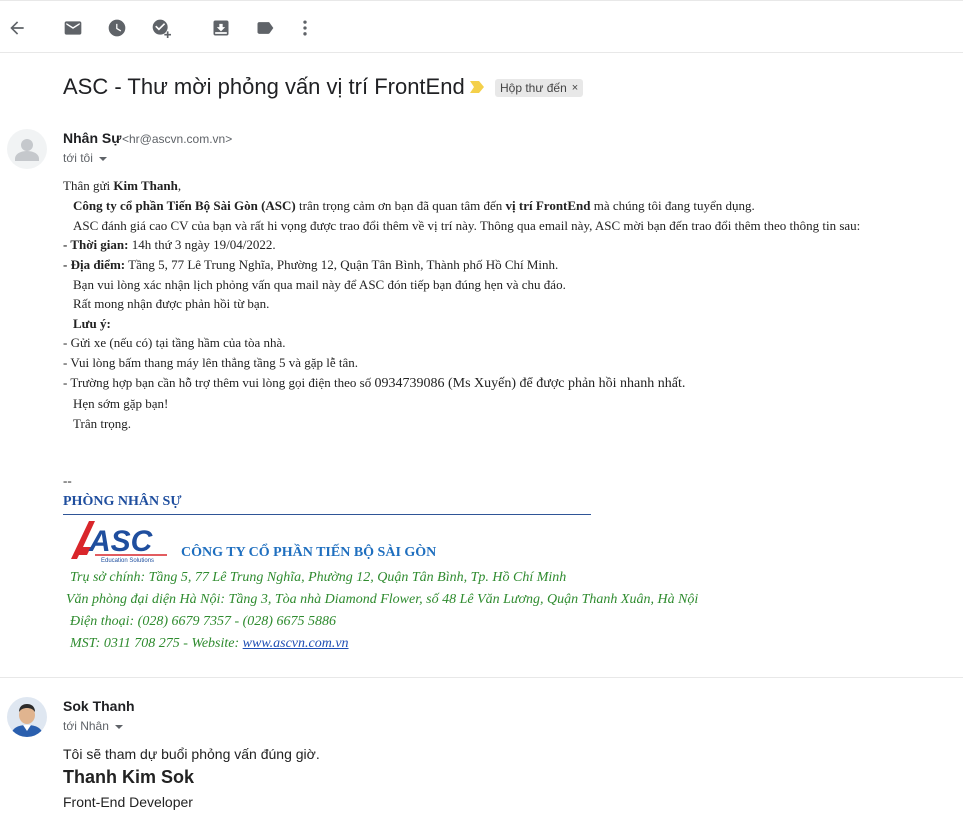 The image size is (963, 830). Describe the element at coordinates (191, 754) in the screenshot. I see `reply-body: Tôi sẽ tham dự buổi phỏng vấn đúng giờ.` at that location.